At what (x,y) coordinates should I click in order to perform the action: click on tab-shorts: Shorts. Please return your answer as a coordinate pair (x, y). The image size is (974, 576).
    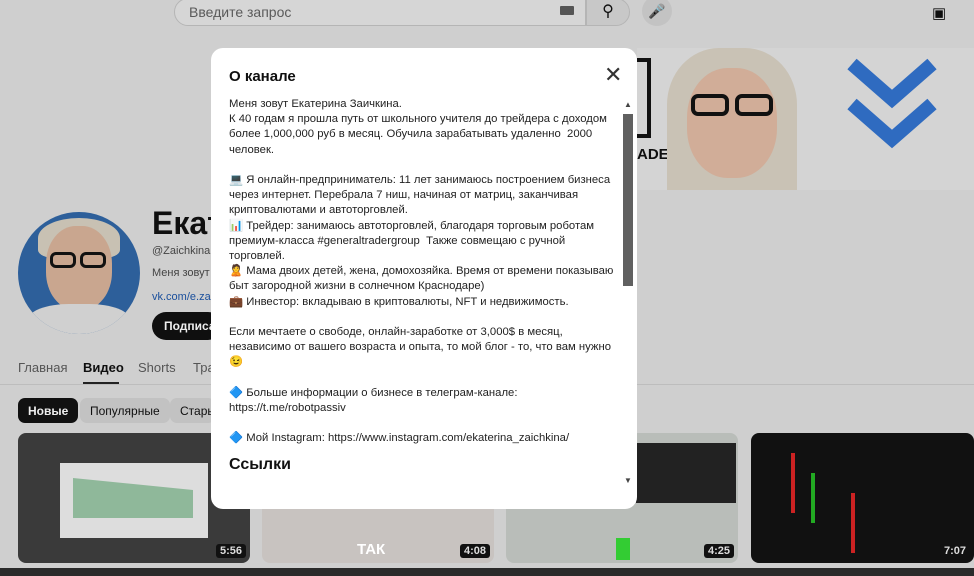
    Looking at the image, I should click on (157, 367).